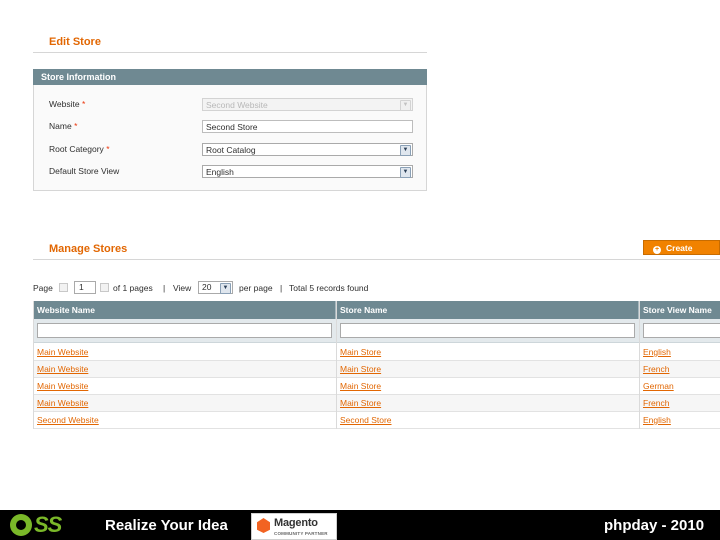 This screenshot has width=720, height=540. Describe the element at coordinates (681, 330) in the screenshot. I see `store-view-filter-input` at that location.